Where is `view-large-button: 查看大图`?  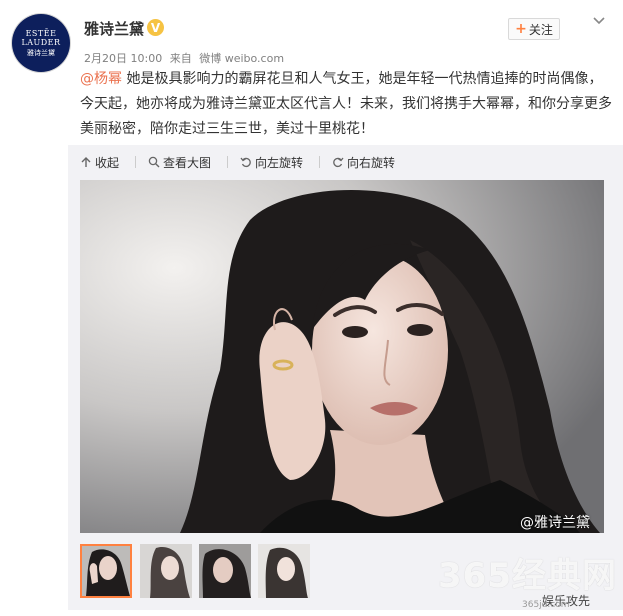 view-large-button: 查看大图 is located at coordinates (179, 162).